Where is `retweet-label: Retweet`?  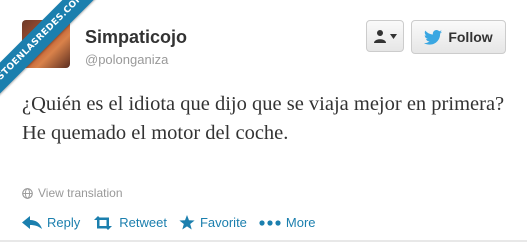
retweet-label: Retweet is located at coordinates (143, 222).